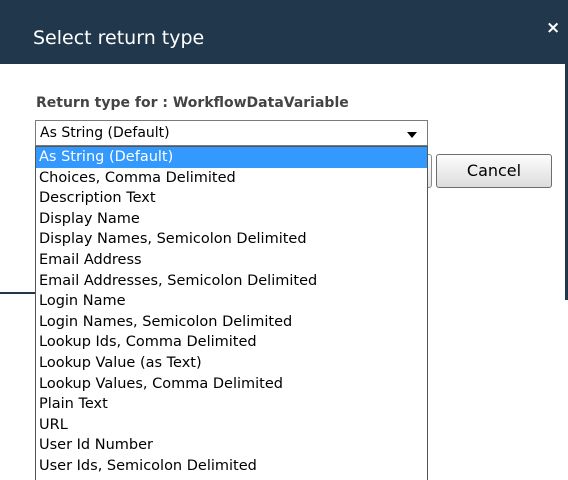 This screenshot has width=568, height=480. I want to click on select-current-value: As String (Default), so click(105, 133).